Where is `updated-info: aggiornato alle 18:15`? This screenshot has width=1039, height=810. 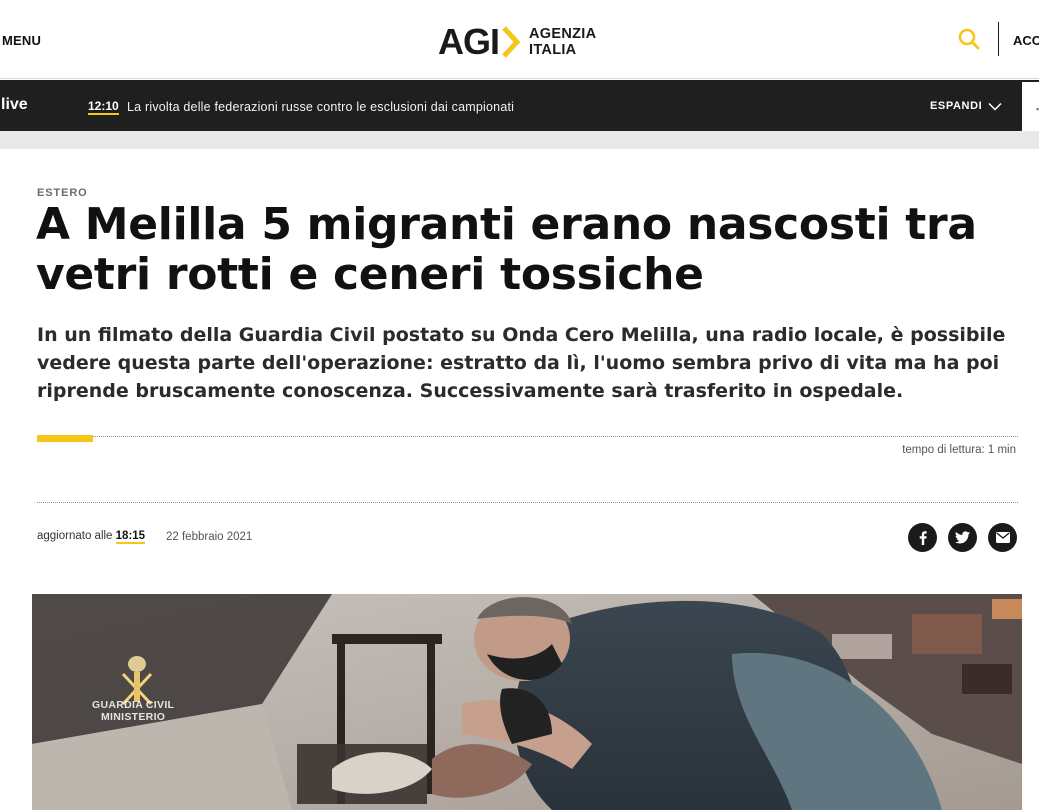 updated-info: aggiornato alle 18:15 is located at coordinates (91, 537).